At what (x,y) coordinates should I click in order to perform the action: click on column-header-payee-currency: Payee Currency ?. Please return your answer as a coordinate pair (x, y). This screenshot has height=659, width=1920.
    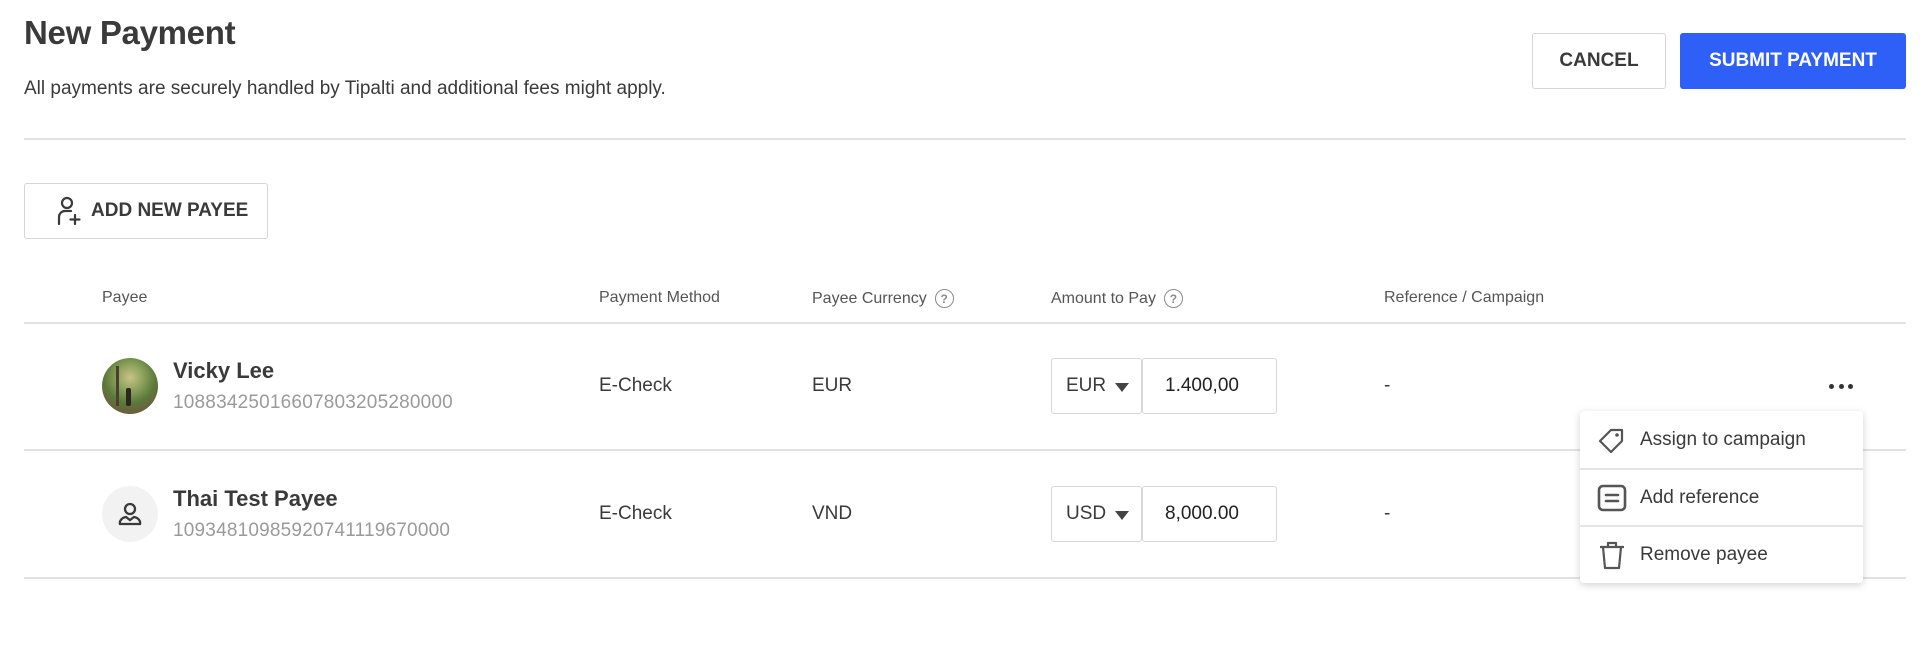
    Looking at the image, I should click on (883, 298).